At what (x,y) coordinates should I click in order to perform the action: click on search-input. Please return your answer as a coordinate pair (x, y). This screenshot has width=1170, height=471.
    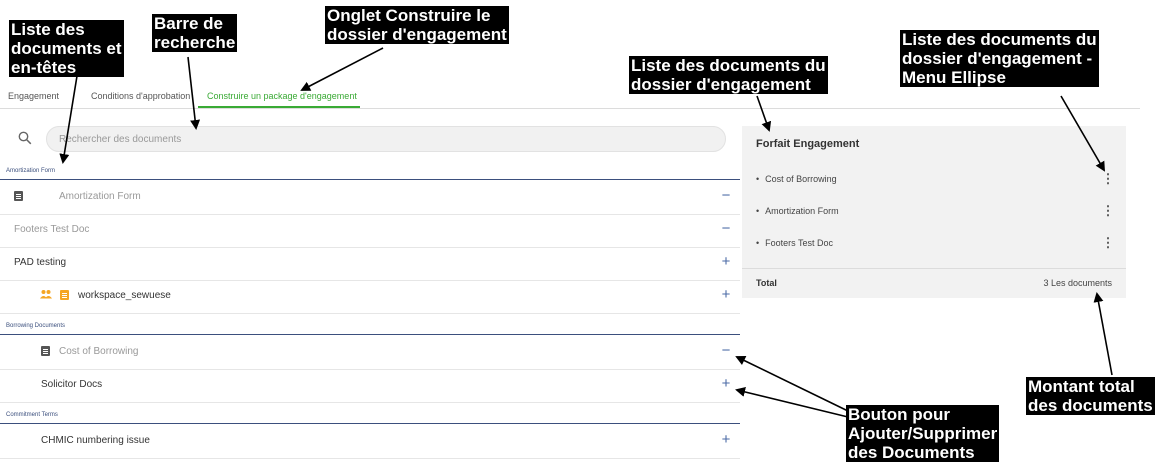
    Looking at the image, I should click on (386, 139).